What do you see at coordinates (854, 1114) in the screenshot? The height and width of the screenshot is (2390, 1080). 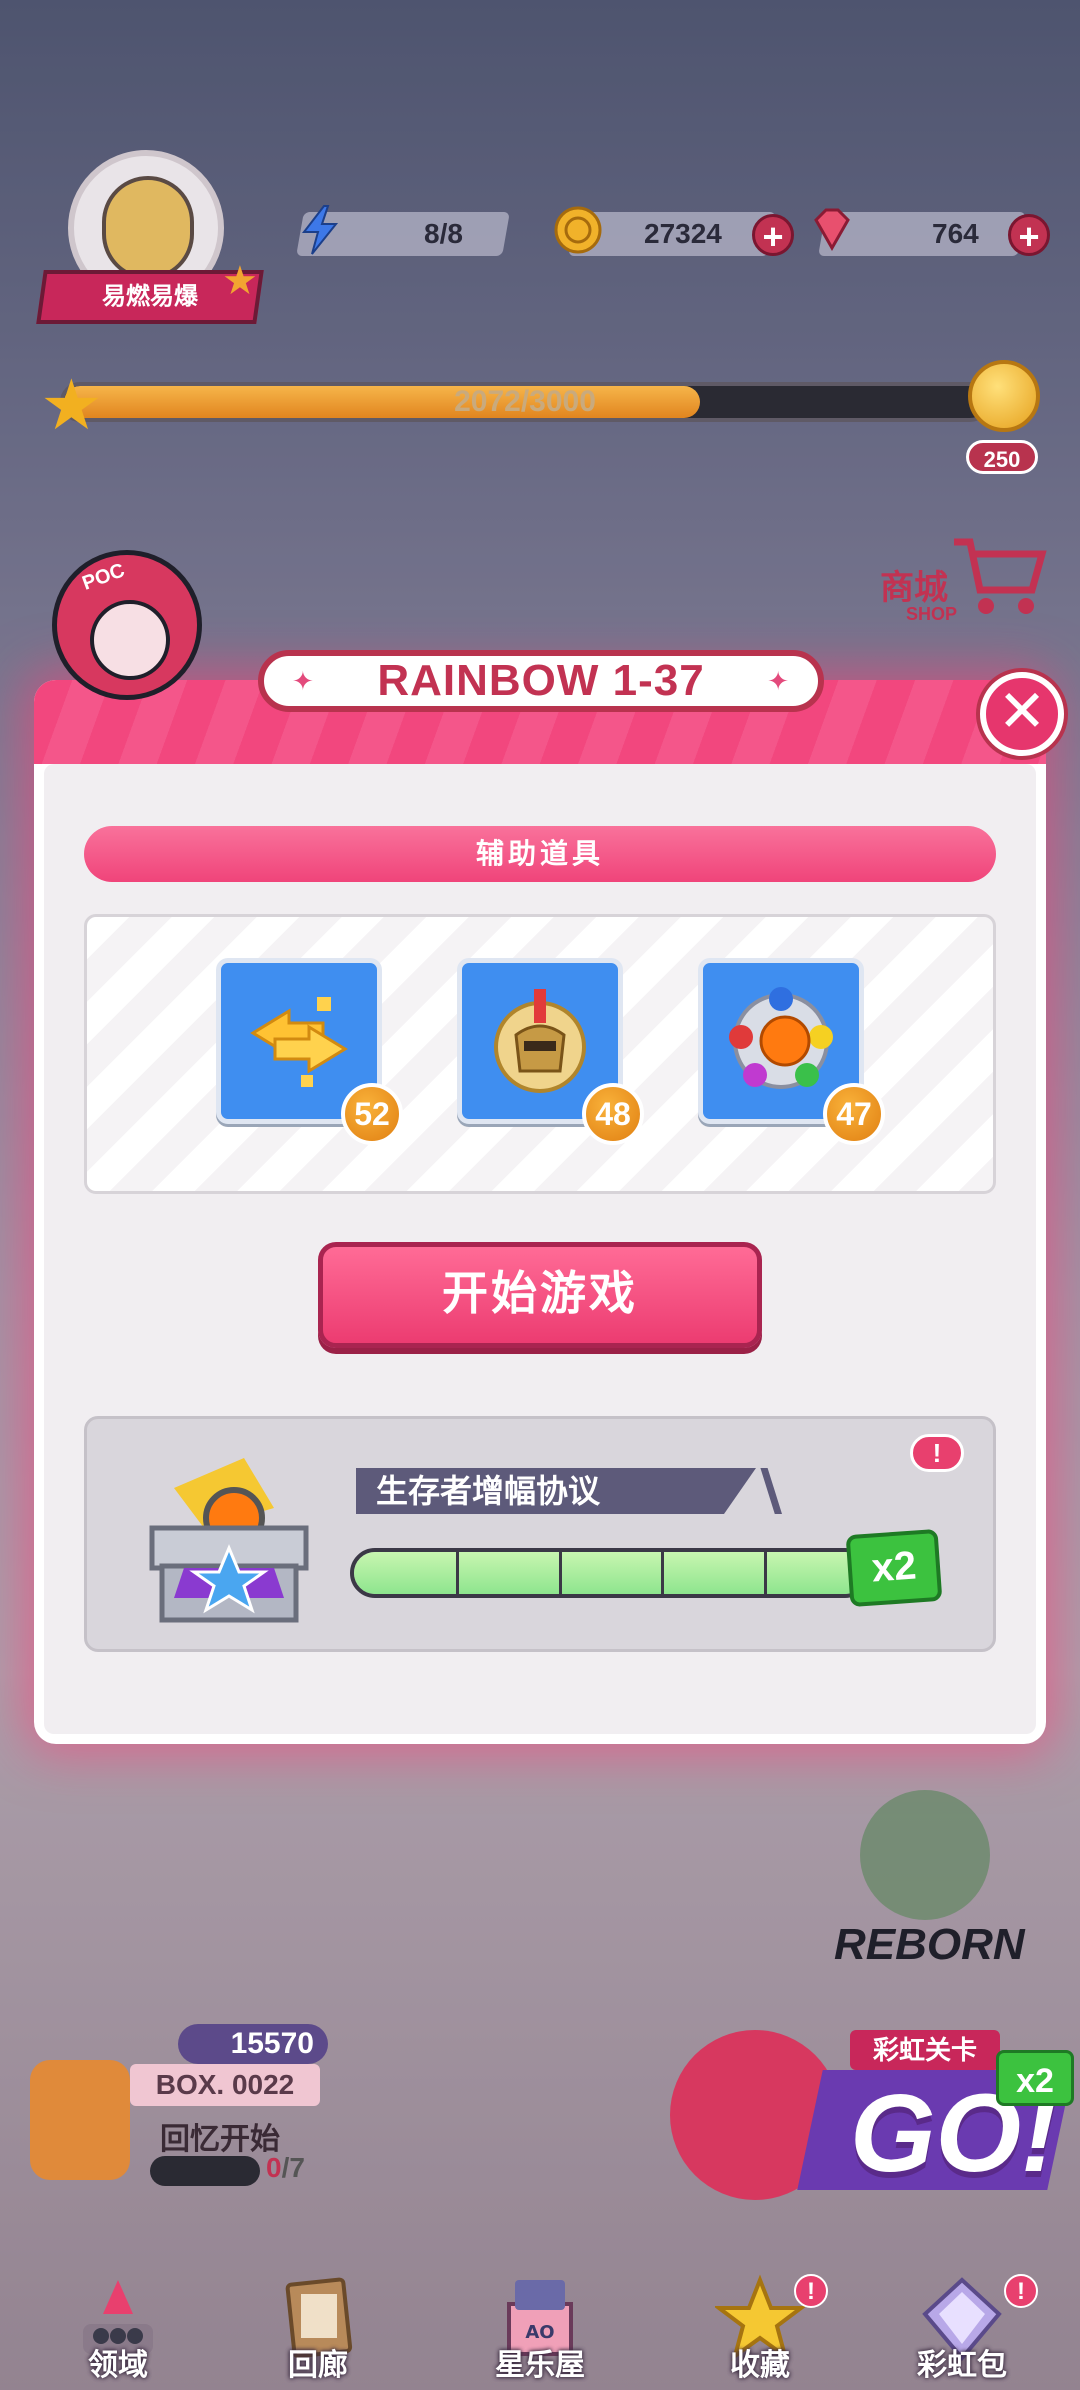 I see `item-count-badge: 47` at bounding box center [854, 1114].